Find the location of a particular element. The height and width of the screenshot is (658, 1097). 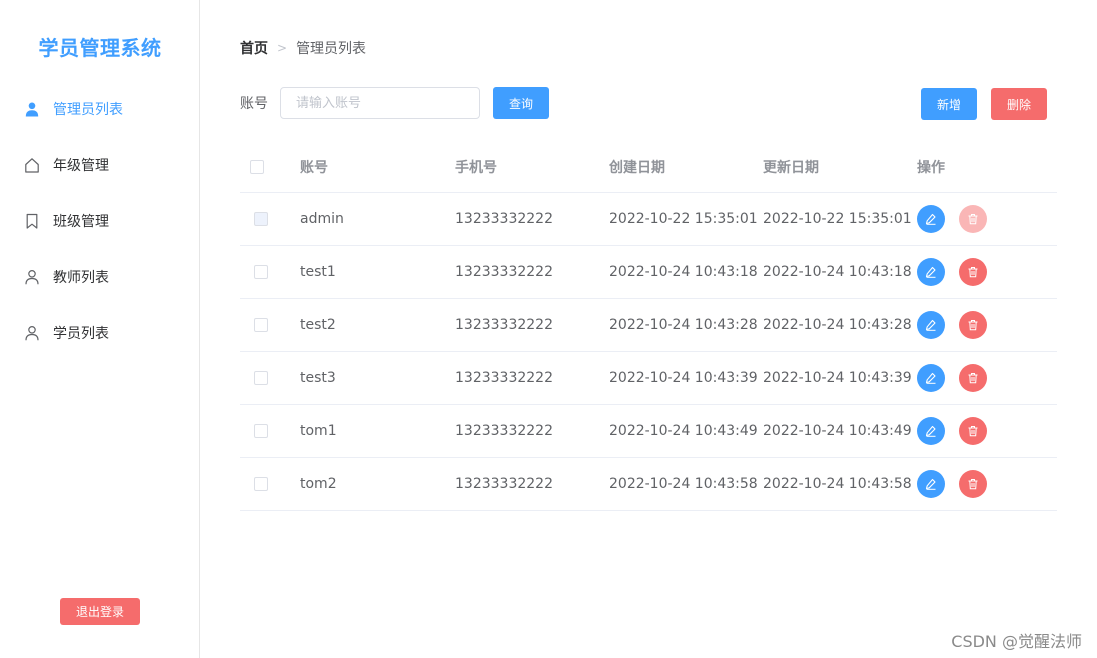

breadcrumb: 首页 > 管理员列表 is located at coordinates (303, 48).